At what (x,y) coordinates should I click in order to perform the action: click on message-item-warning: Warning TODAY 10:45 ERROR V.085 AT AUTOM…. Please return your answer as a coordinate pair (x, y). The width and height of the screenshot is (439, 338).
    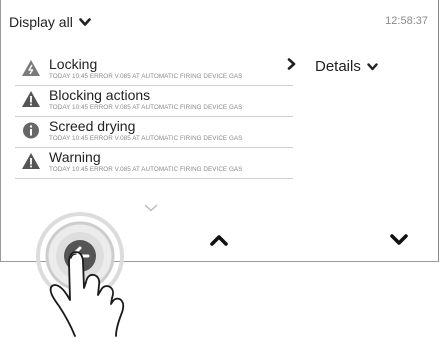
    Looking at the image, I should click on (154, 163).